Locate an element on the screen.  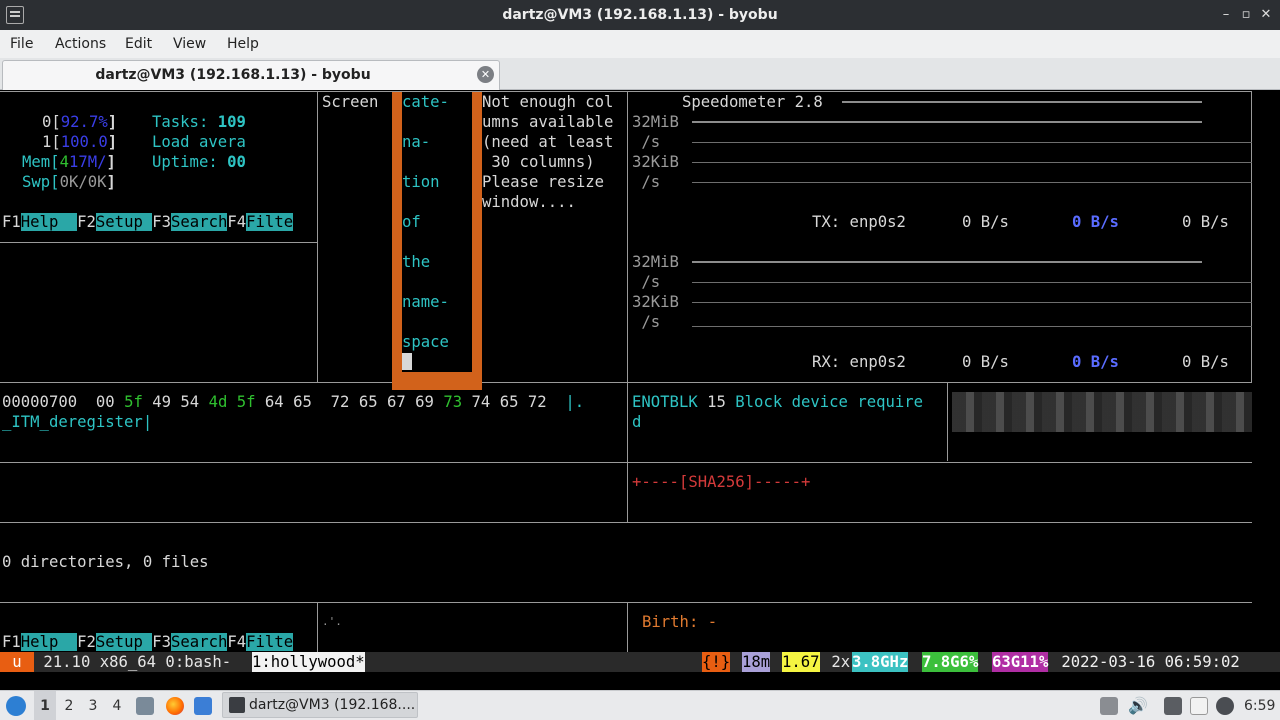
taskbar-clock: 6:59 is located at coordinates (1260, 706).